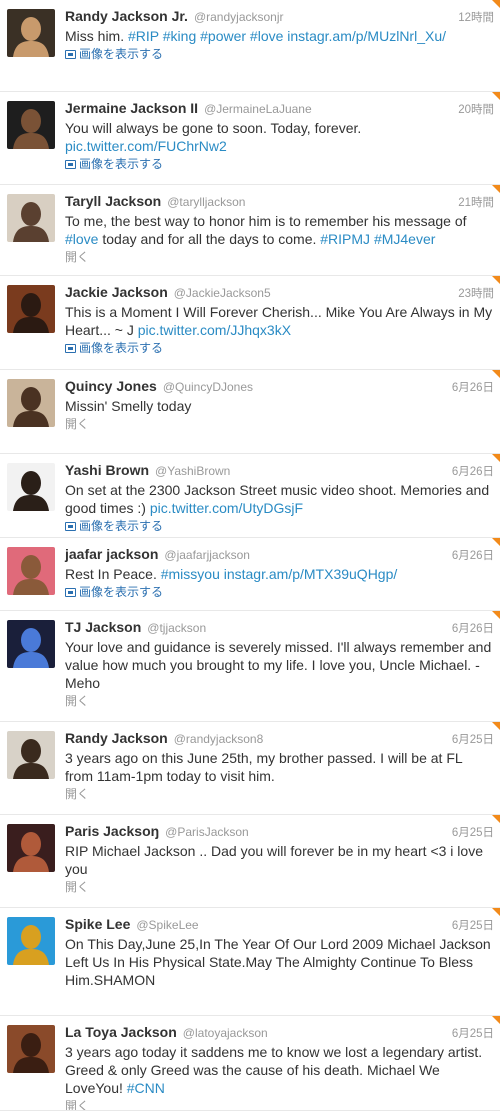  Describe the element at coordinates (116, 292) in the screenshot. I see `user-name: Jackie Jackson` at that location.